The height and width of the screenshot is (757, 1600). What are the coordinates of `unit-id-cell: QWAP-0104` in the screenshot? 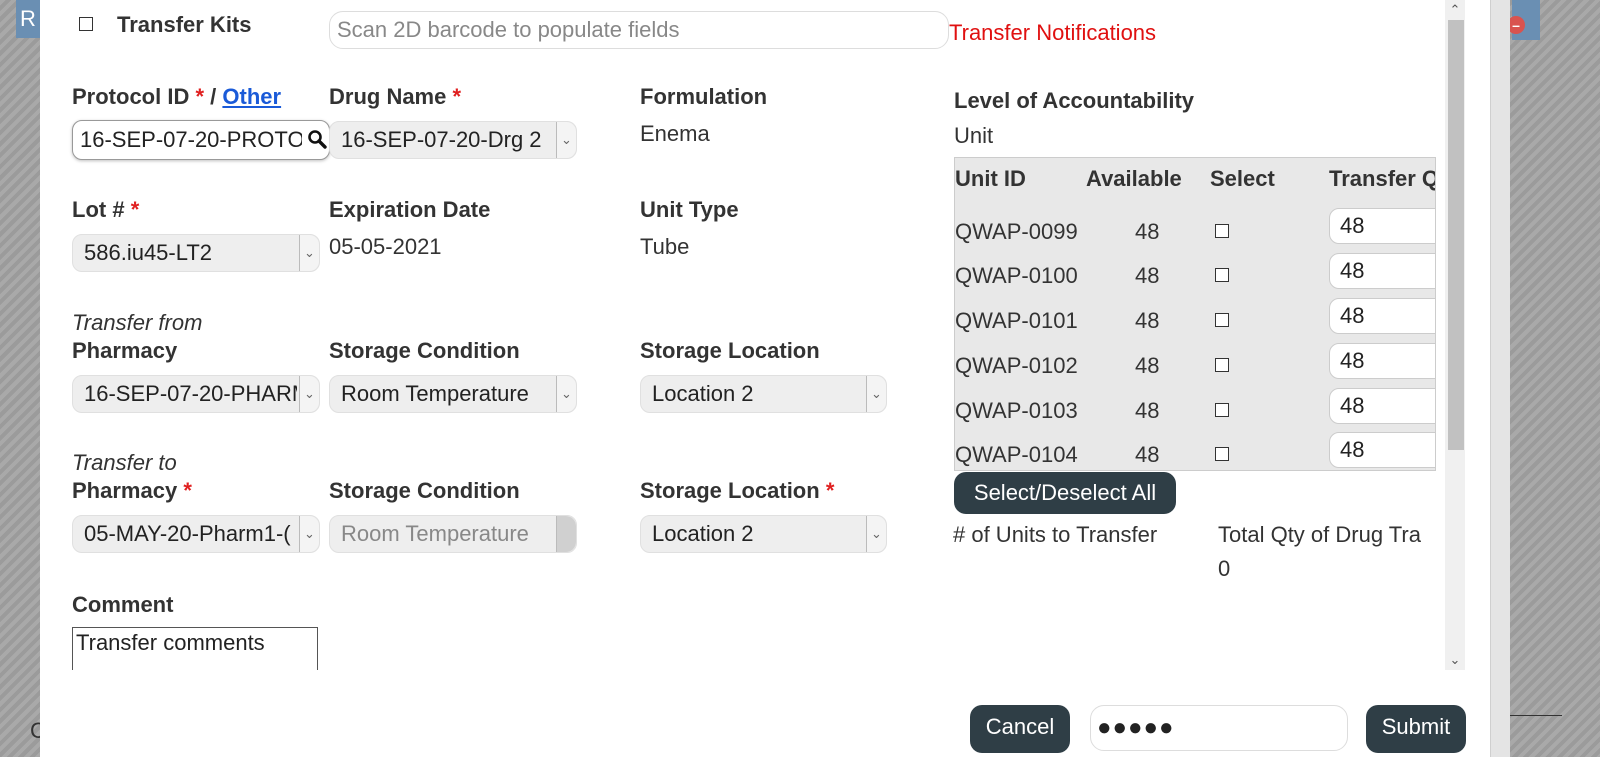 It's located at (1016, 454).